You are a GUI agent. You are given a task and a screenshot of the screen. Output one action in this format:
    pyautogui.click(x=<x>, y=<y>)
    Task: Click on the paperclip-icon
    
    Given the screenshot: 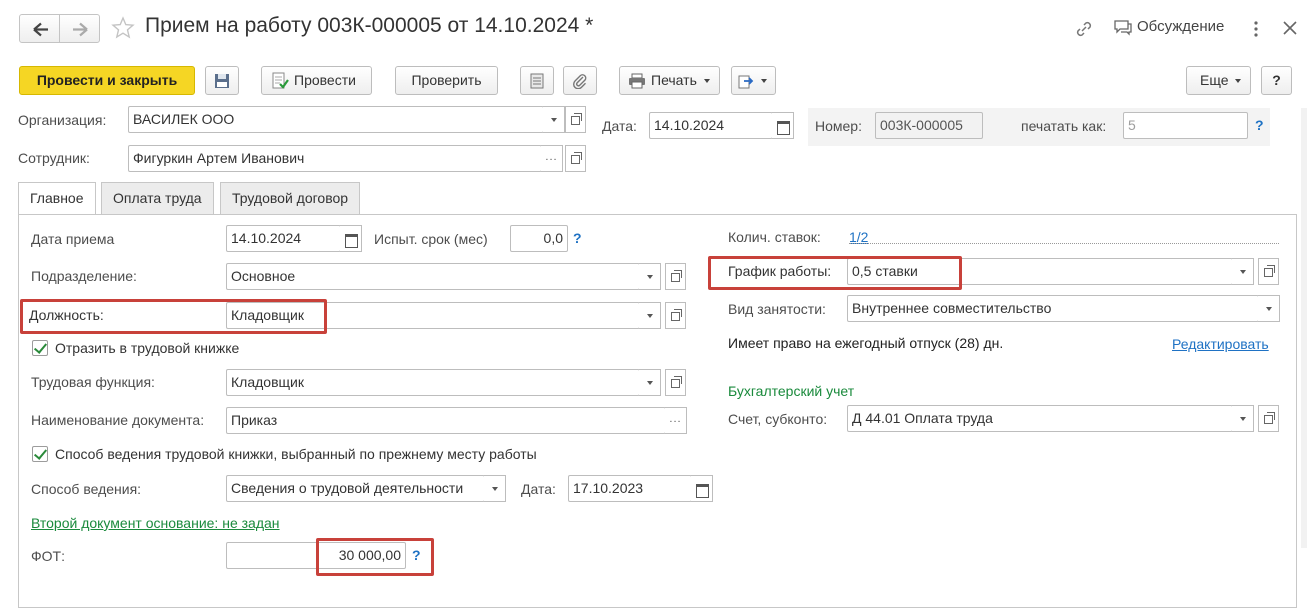 What is the action you would take?
    pyautogui.click(x=579, y=82)
    